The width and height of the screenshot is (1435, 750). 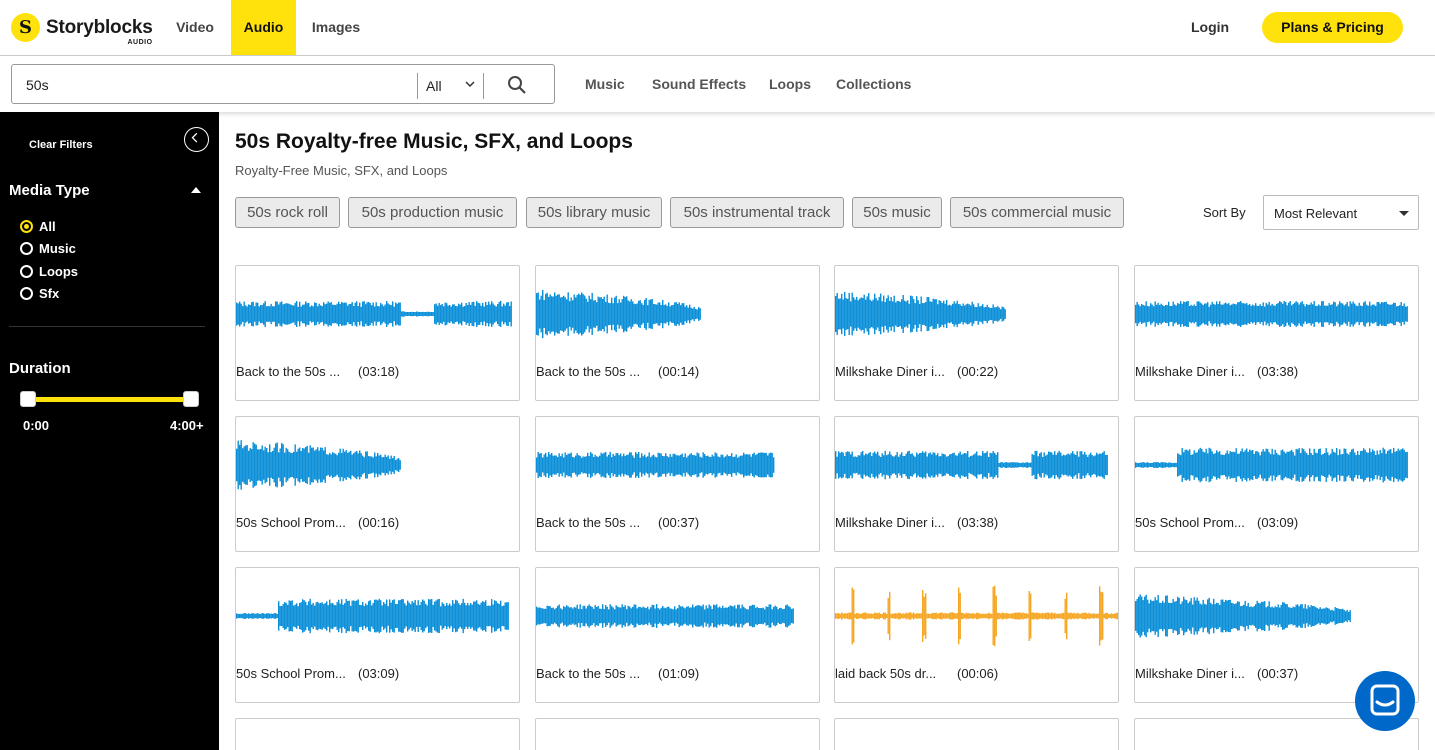 What do you see at coordinates (978, 371) in the screenshot?
I see `track-duration: (00:22)` at bounding box center [978, 371].